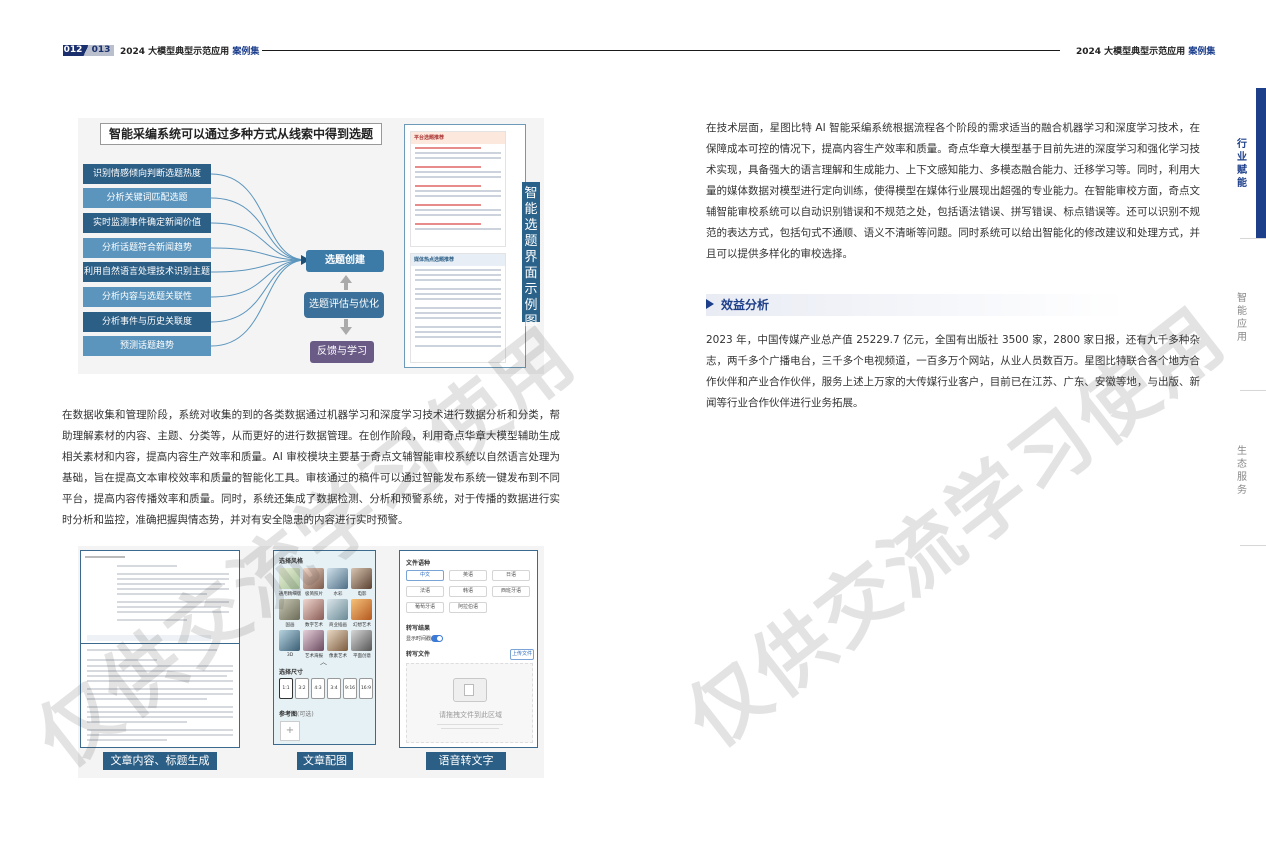  What do you see at coordinates (338, 625) in the screenshot?
I see `style-caption: 商业插画` at bounding box center [338, 625].